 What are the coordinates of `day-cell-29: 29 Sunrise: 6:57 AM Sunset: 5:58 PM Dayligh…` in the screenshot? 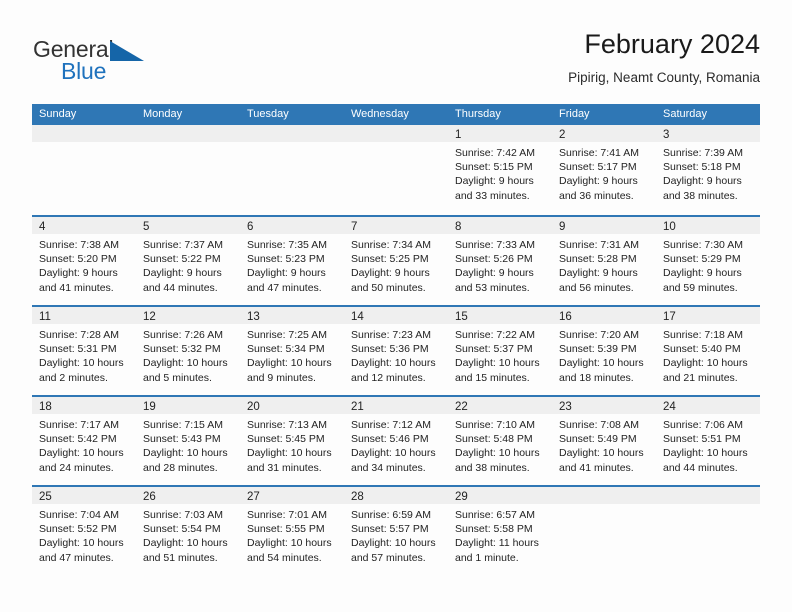 It's located at (500, 531).